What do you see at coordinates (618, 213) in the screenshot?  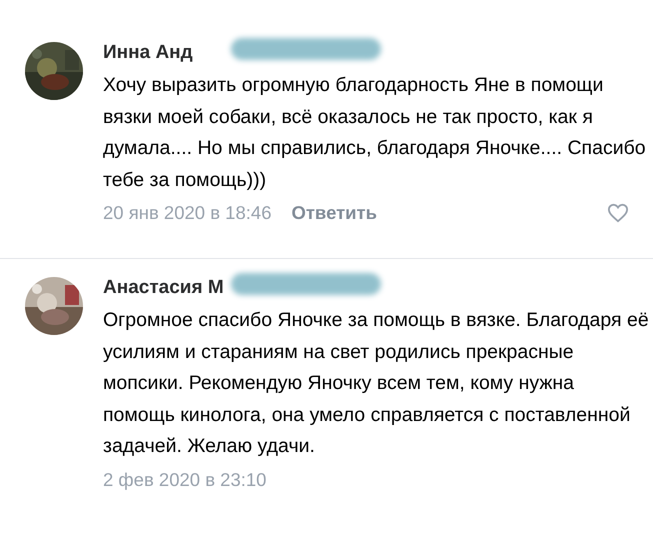 I see `like-icon` at bounding box center [618, 213].